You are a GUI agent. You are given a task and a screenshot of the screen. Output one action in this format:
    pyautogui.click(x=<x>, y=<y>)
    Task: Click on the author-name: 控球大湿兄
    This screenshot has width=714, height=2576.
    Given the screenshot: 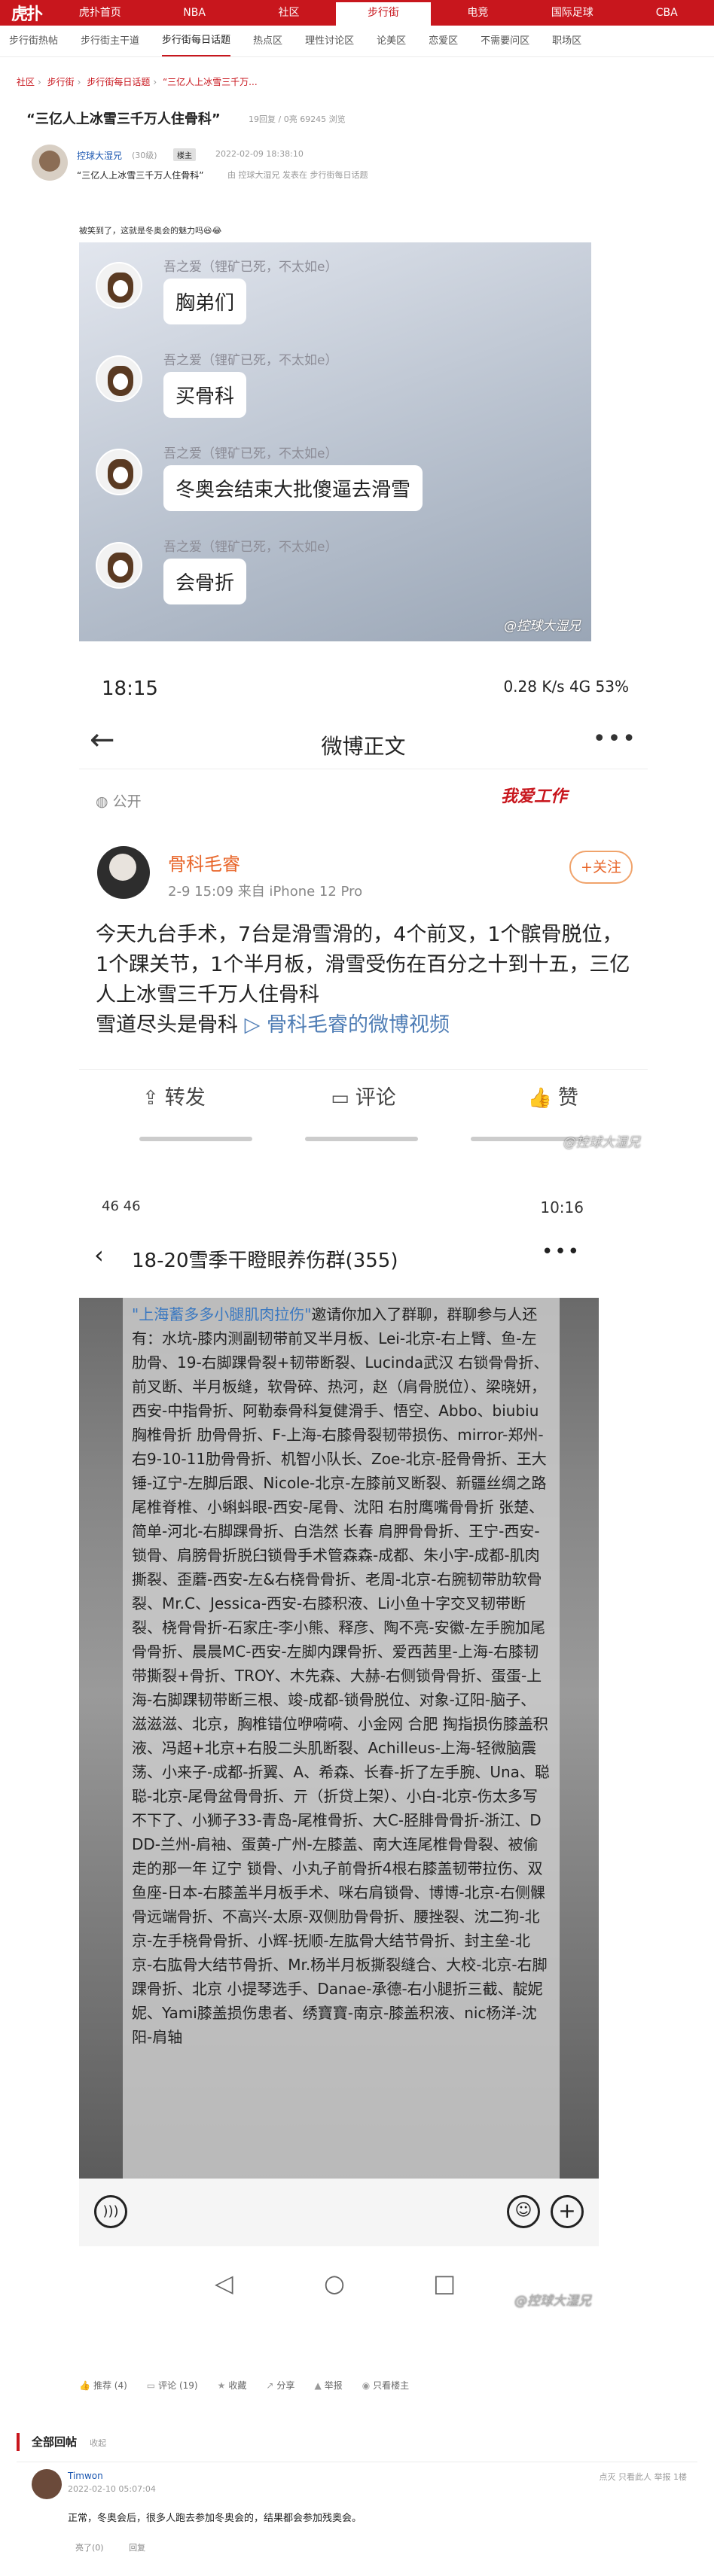 What is the action you would take?
    pyautogui.click(x=99, y=156)
    